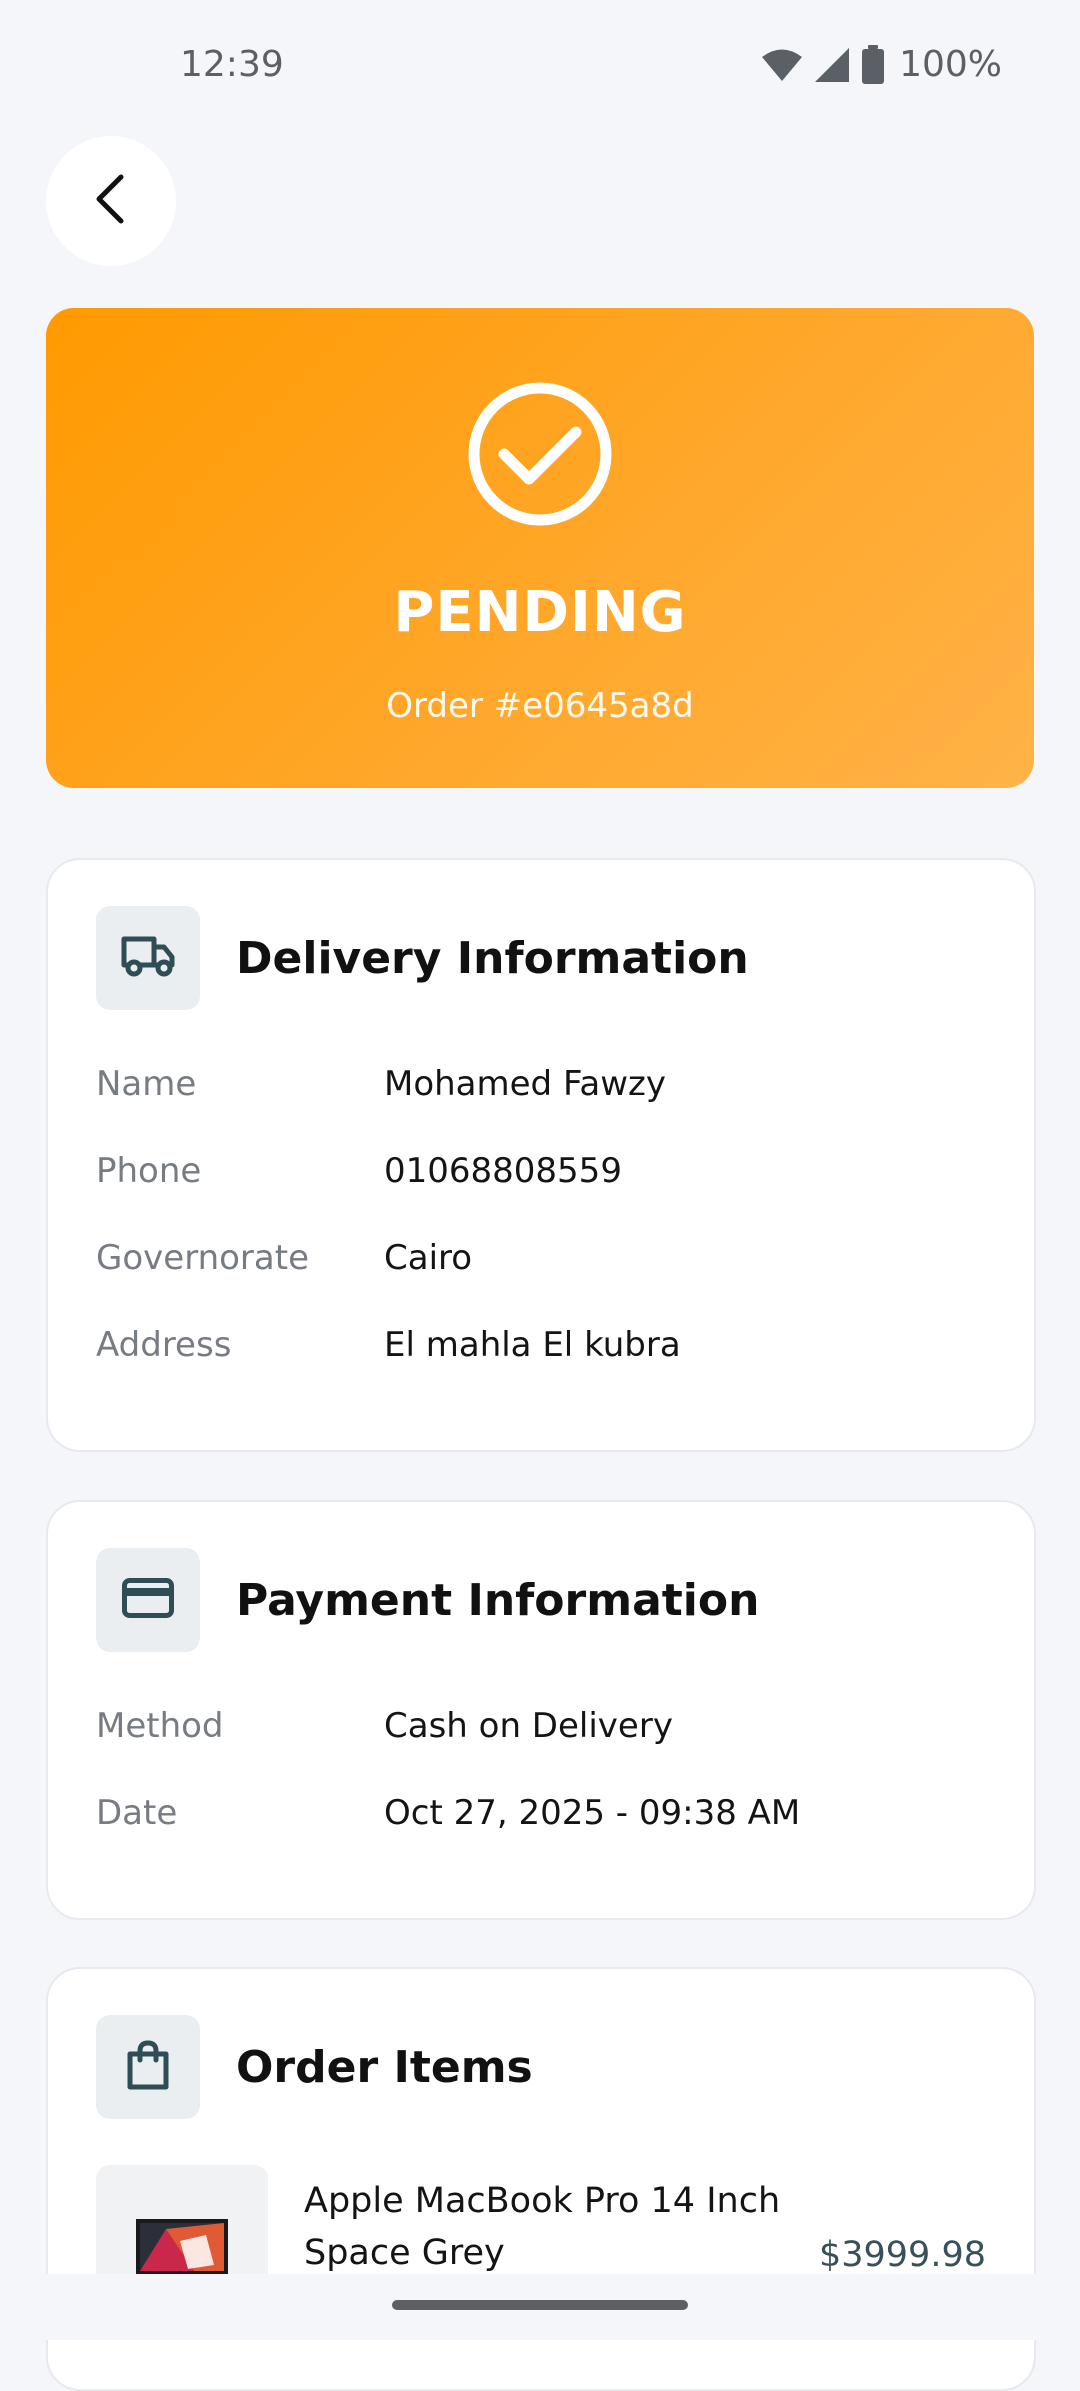  I want to click on order-items-icon-box, so click(148, 2067).